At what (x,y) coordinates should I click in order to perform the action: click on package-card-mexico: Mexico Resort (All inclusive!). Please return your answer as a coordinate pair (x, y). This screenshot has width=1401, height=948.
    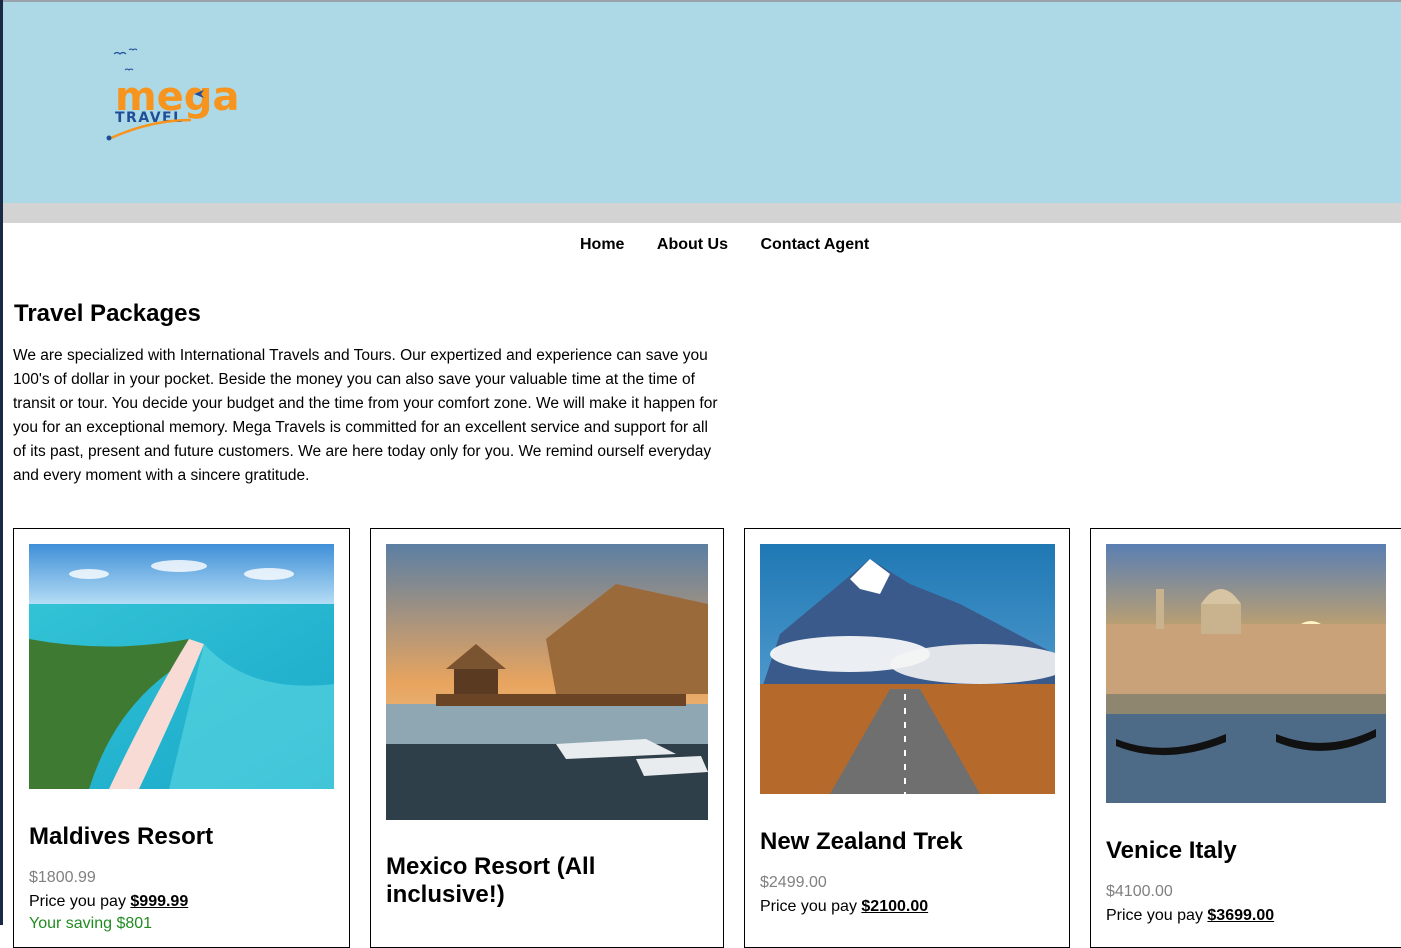
    Looking at the image, I should click on (547, 738).